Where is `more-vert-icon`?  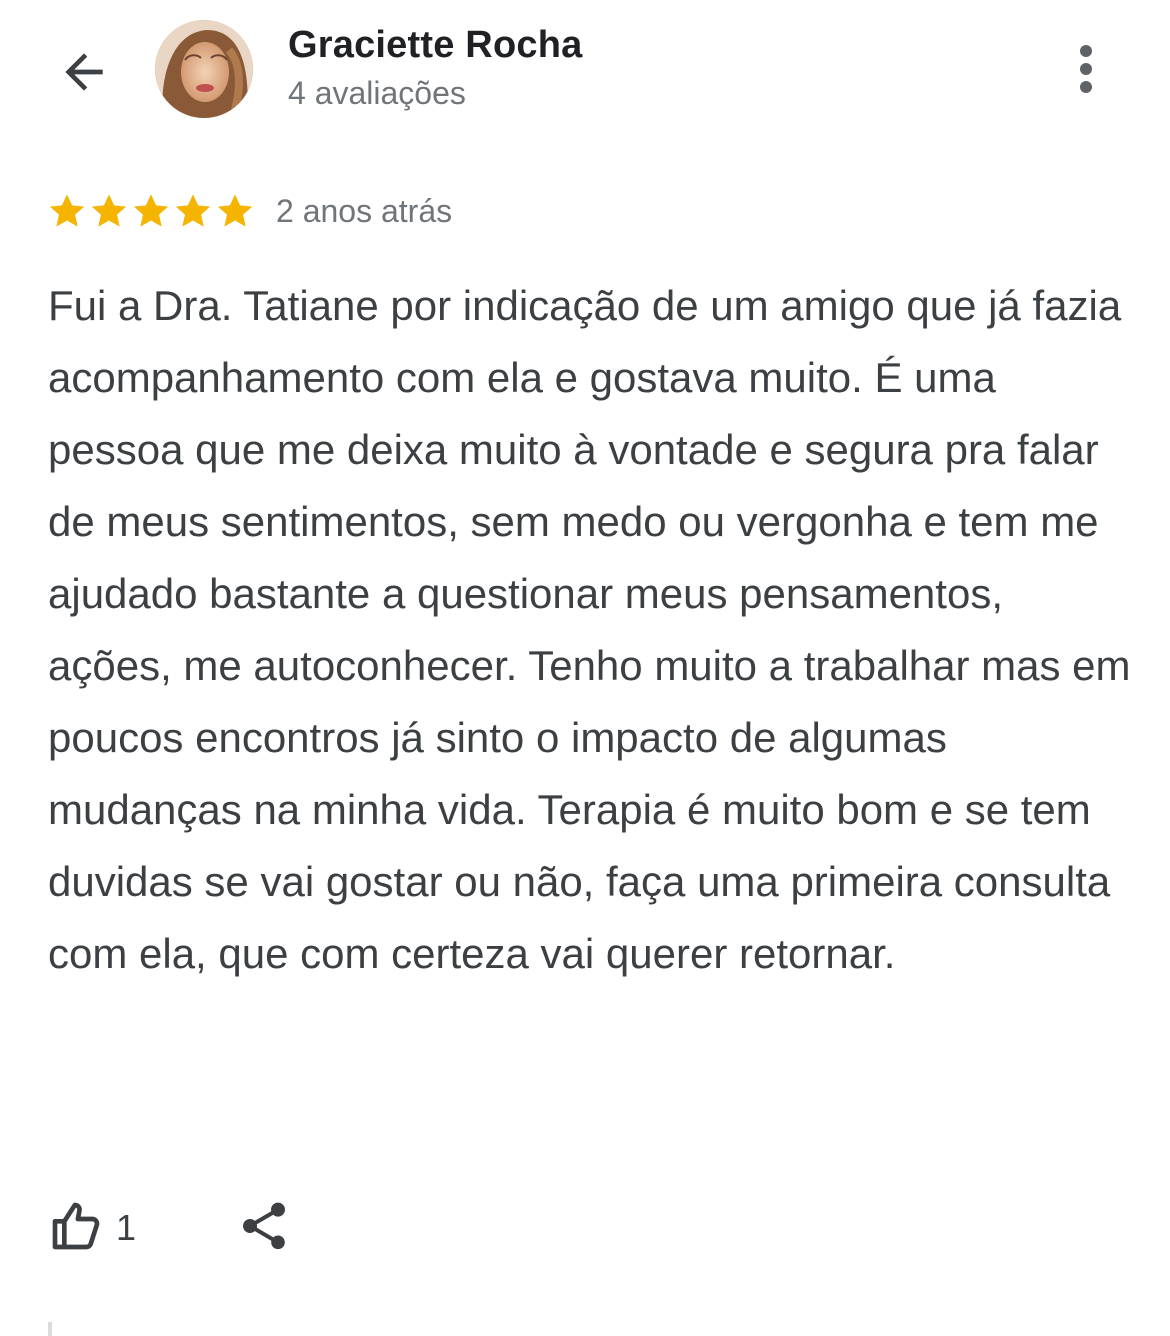
more-vert-icon is located at coordinates (1086, 71).